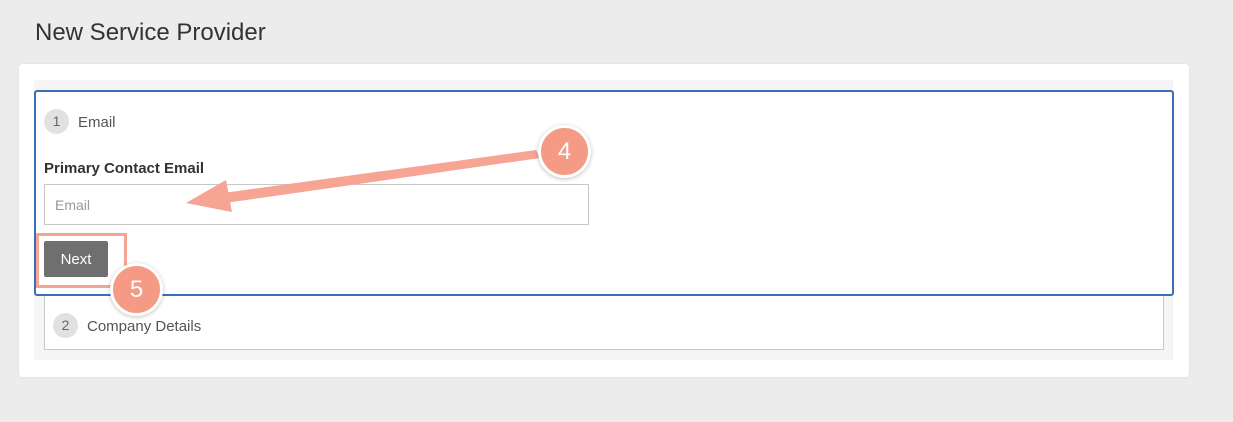  I want to click on primary-contact-email-label: Primary Contact Email, so click(124, 168).